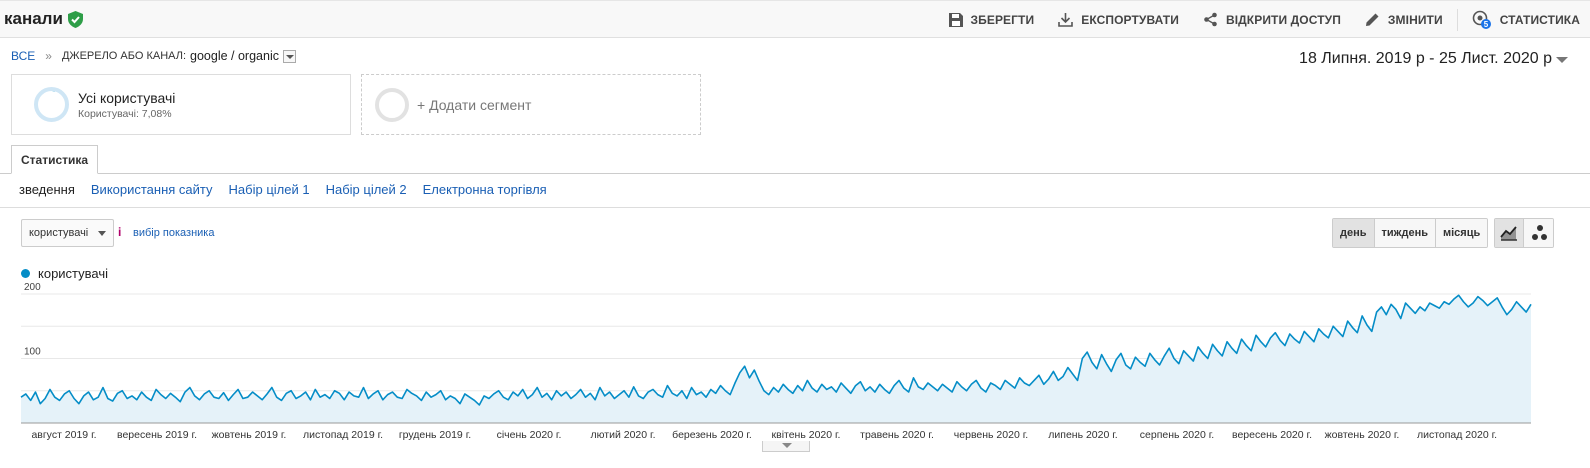 This screenshot has width=1590, height=468. I want to click on x-tick-label: листопад 2020 г., so click(1457, 435).